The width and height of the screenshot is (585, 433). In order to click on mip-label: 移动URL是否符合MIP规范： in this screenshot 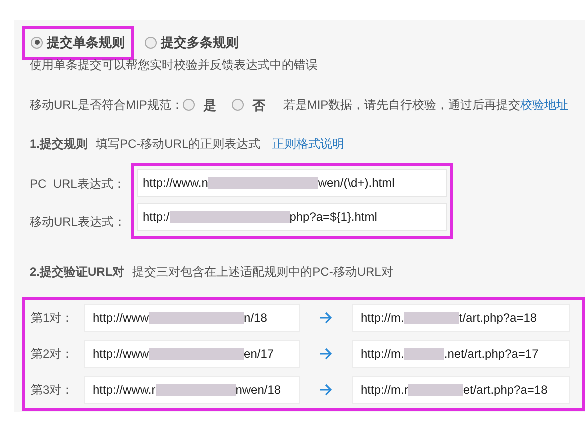, I will do `click(107, 105)`.